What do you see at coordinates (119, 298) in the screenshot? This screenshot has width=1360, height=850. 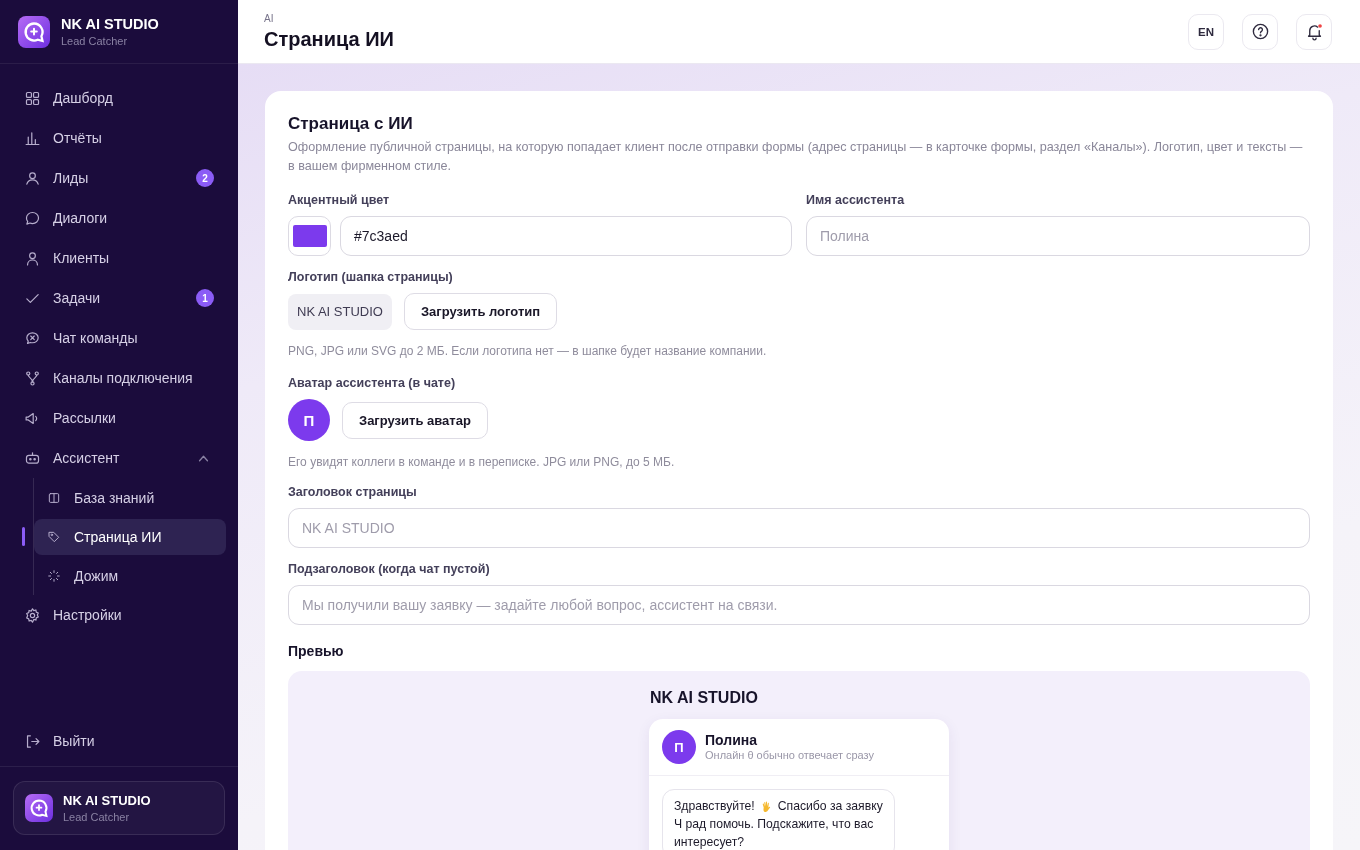 I see `nav-item: Задачи 1` at bounding box center [119, 298].